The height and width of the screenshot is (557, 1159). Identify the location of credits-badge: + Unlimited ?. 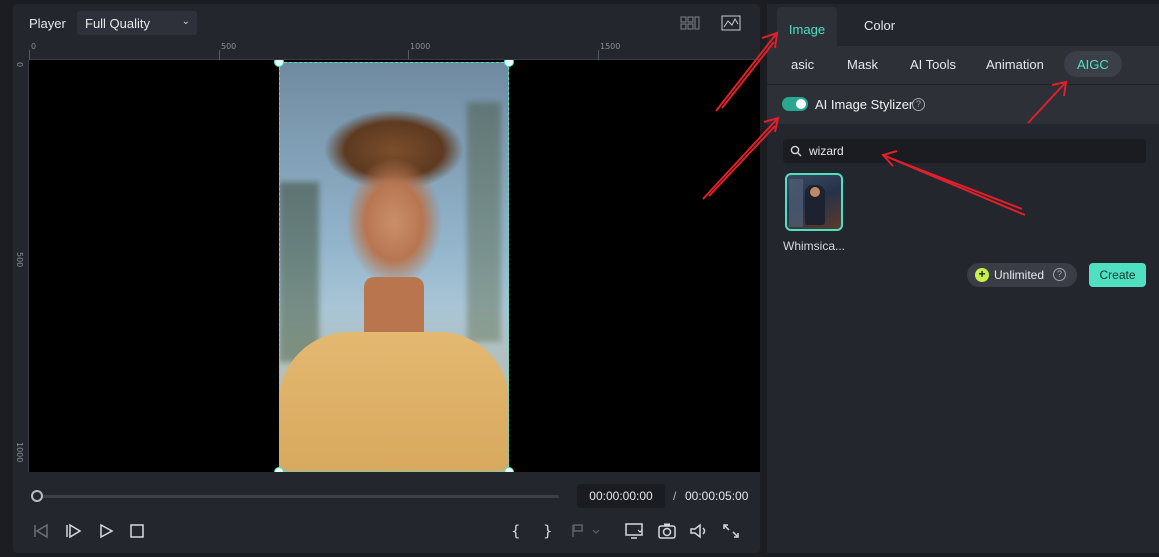
(1022, 275).